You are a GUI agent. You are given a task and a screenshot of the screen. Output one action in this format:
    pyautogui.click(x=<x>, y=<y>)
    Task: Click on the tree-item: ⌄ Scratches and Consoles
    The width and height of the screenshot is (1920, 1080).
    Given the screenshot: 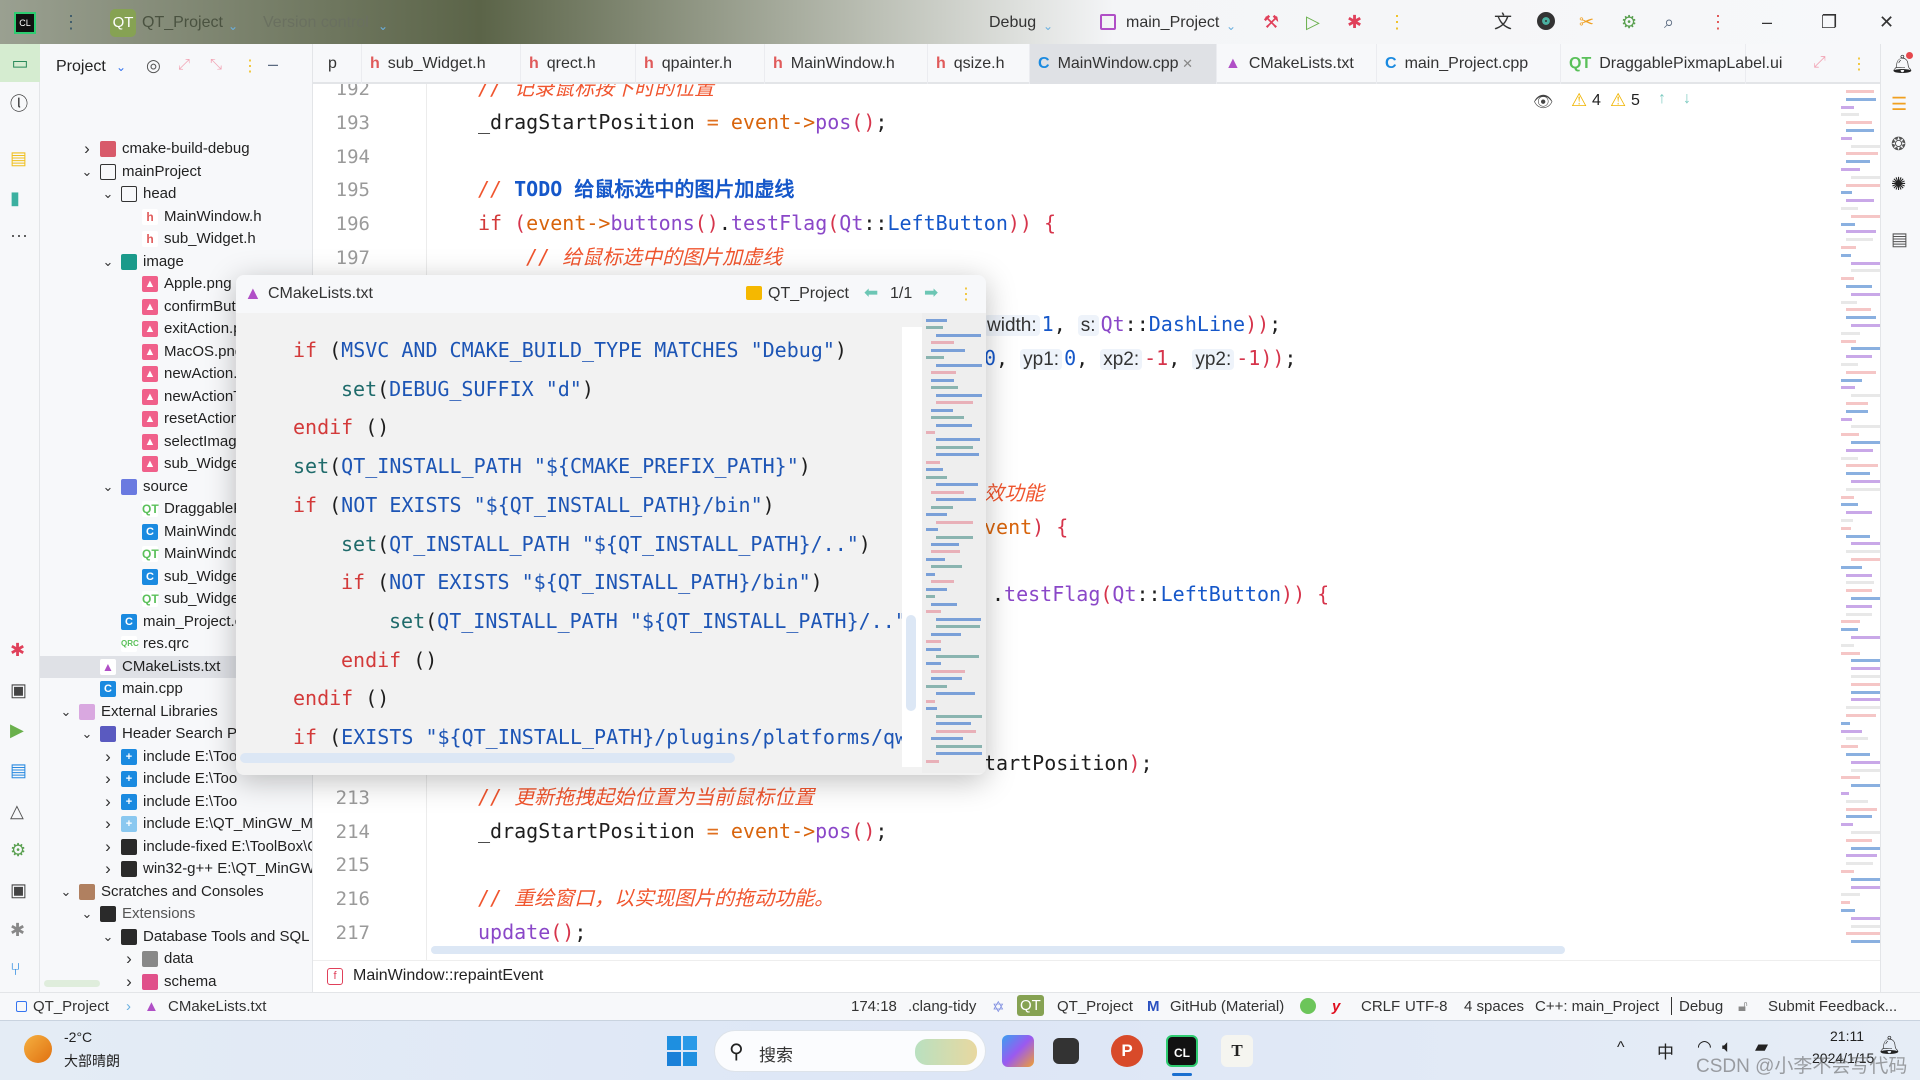 What is the action you would take?
    pyautogui.click(x=176, y=892)
    